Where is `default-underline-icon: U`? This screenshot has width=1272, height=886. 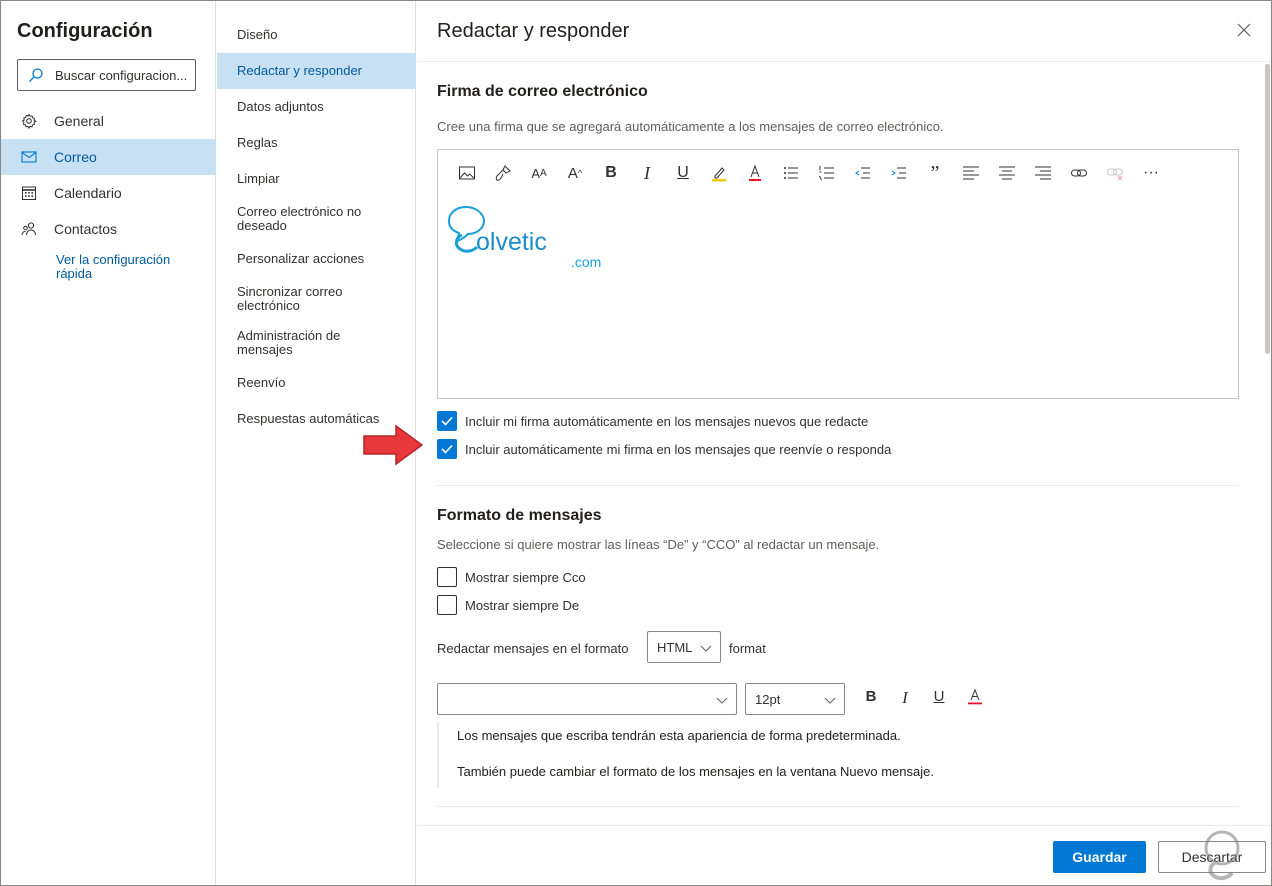 default-underline-icon: U is located at coordinates (939, 698).